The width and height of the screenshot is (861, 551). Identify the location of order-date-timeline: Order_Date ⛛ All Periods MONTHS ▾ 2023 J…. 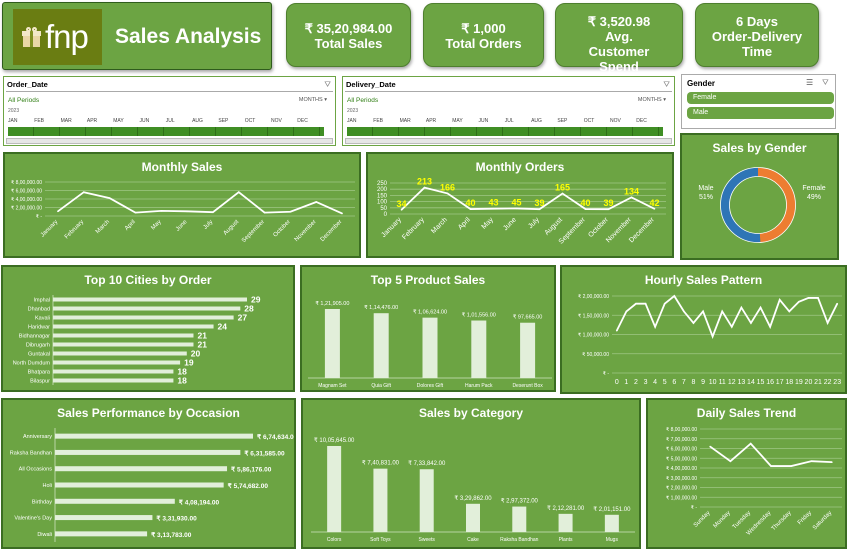
(169, 111).